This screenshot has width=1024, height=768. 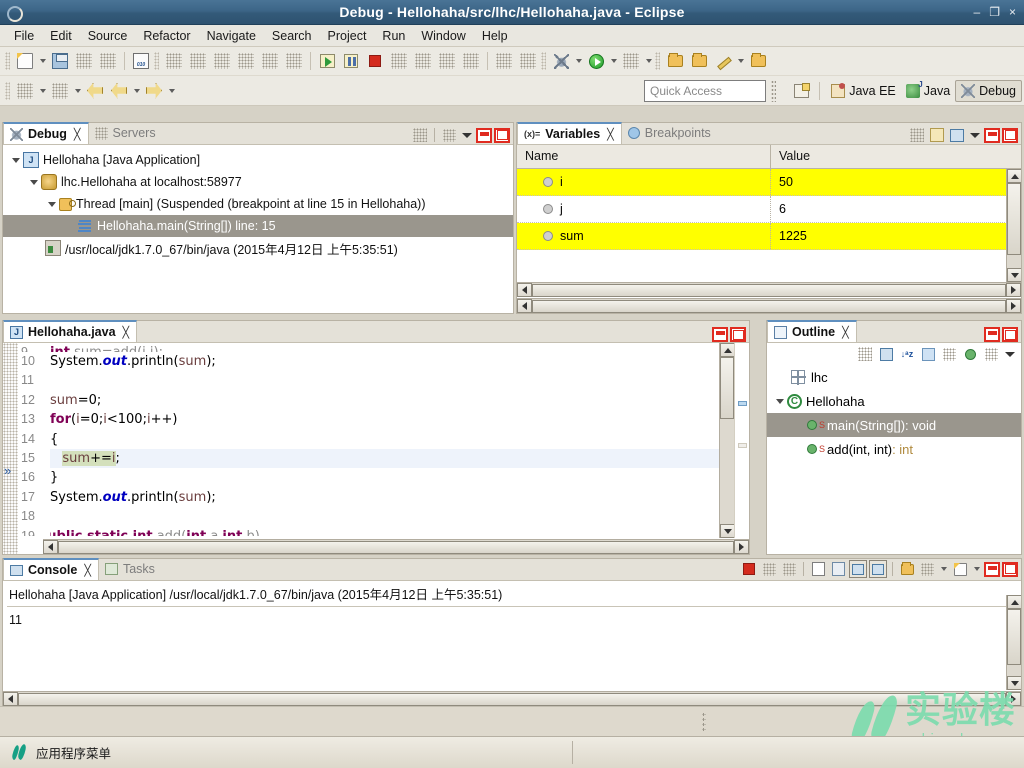 I want to click on perspective-java: Java, so click(x=928, y=90).